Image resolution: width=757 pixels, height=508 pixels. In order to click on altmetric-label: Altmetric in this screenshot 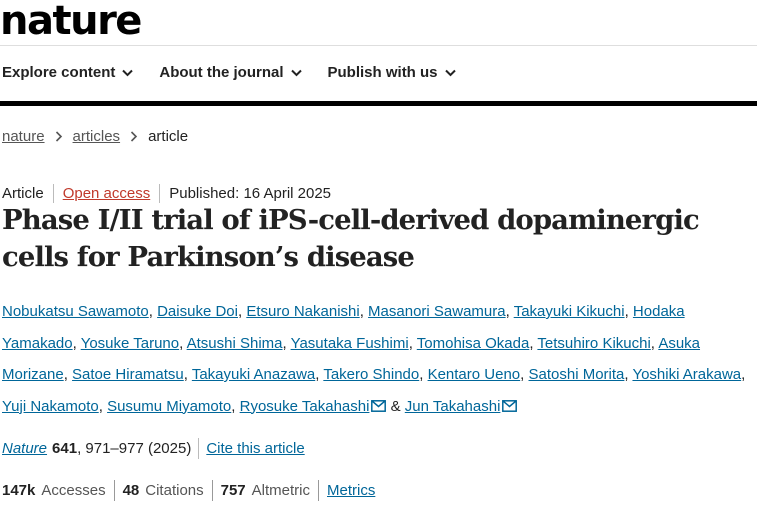, I will do `click(280, 490)`.